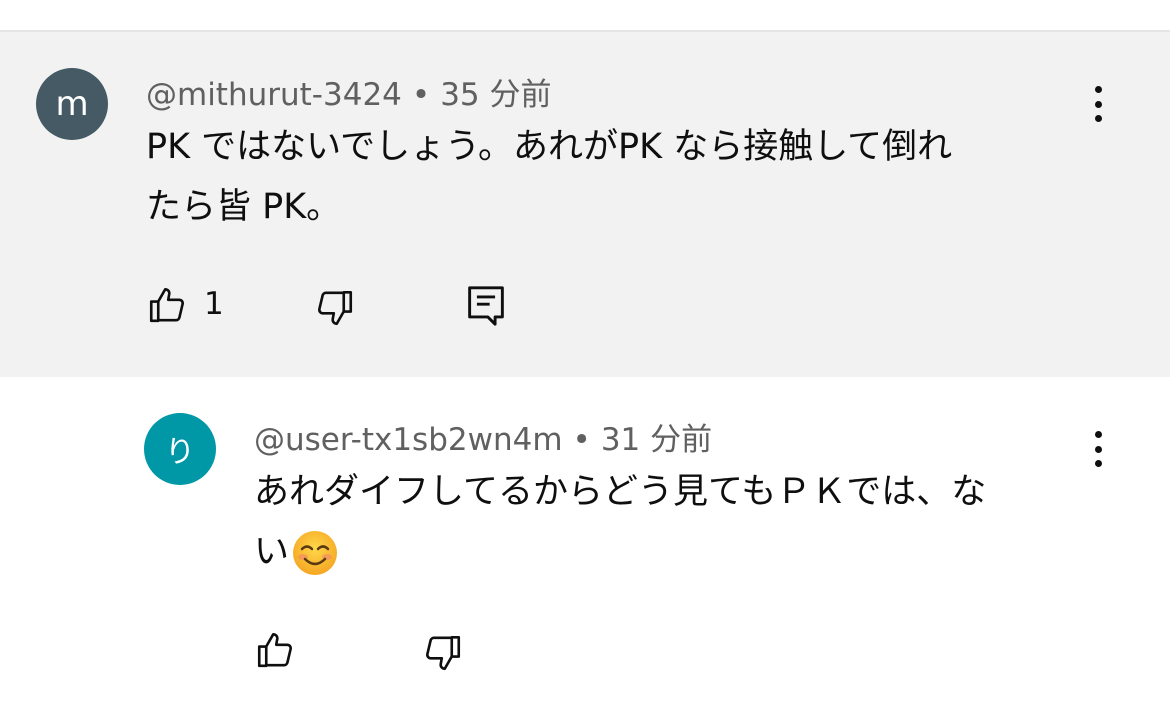 The height and width of the screenshot is (705, 1170). I want to click on timestamp: 35 分前, so click(495, 95).